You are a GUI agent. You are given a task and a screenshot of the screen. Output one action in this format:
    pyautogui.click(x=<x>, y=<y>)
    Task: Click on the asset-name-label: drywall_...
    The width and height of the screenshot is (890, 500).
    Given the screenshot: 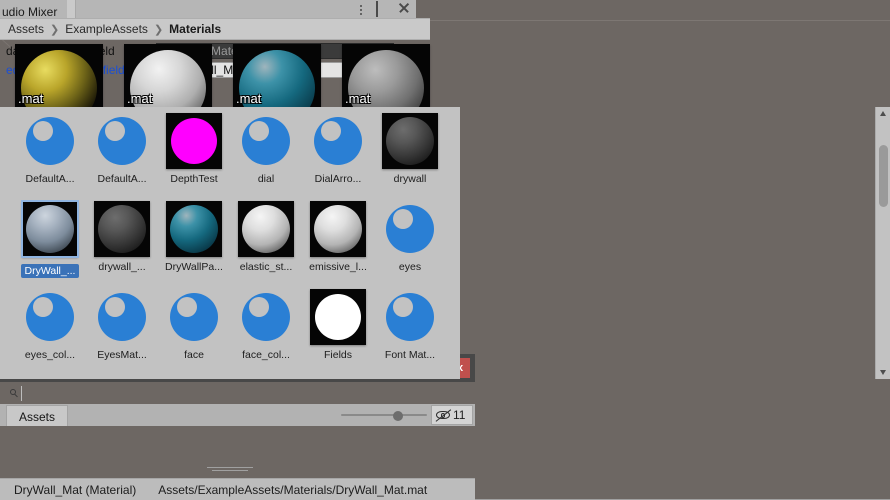 What is the action you would take?
    pyautogui.click(x=122, y=267)
    